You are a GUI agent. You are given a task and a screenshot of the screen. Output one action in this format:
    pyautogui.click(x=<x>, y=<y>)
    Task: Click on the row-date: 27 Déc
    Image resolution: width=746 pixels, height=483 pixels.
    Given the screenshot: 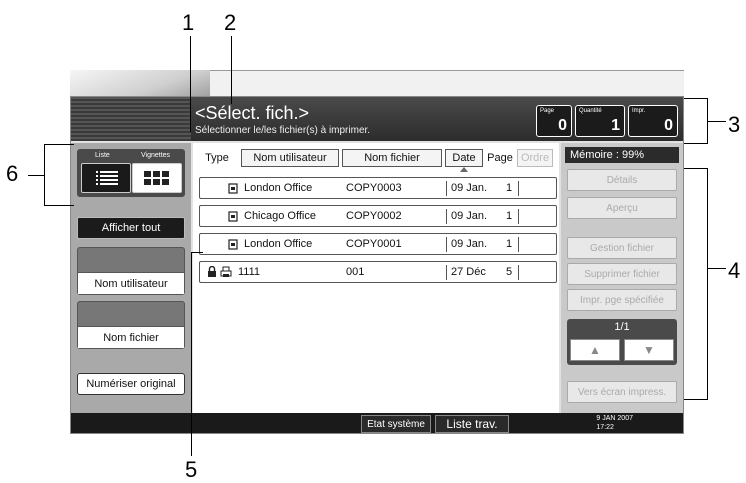 What is the action you would take?
    pyautogui.click(x=468, y=272)
    